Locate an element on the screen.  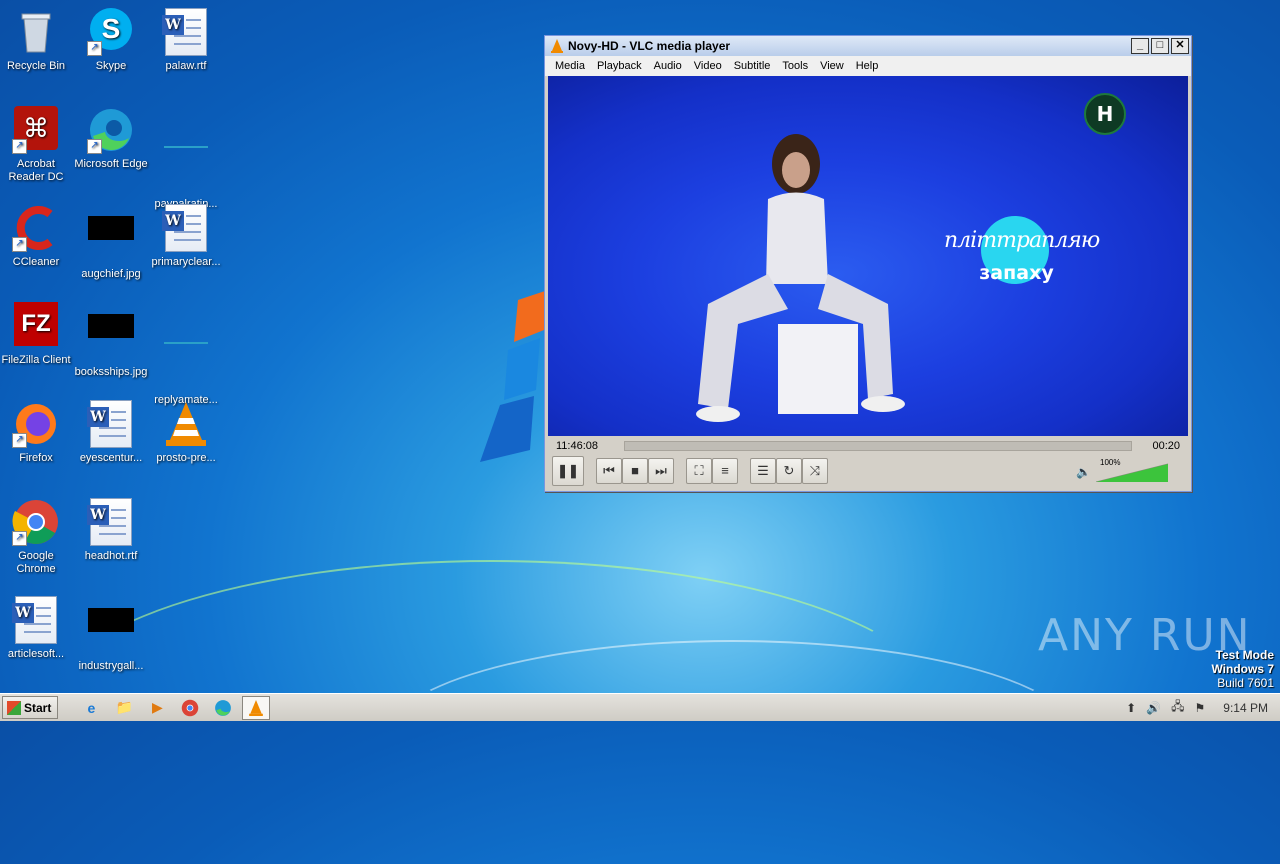
edge-taskbar-icon is located at coordinates (223, 708).